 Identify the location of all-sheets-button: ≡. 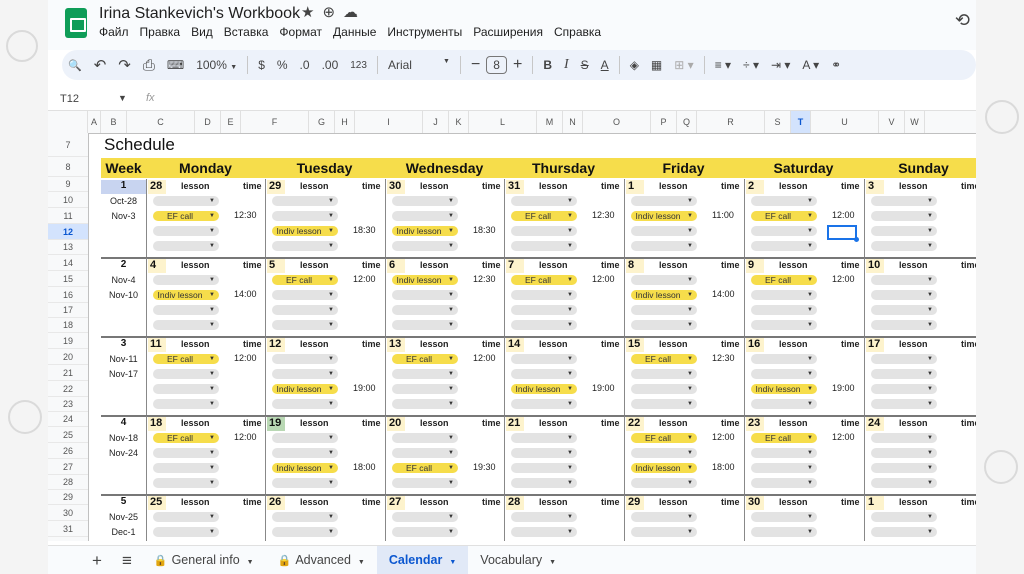
(127, 561).